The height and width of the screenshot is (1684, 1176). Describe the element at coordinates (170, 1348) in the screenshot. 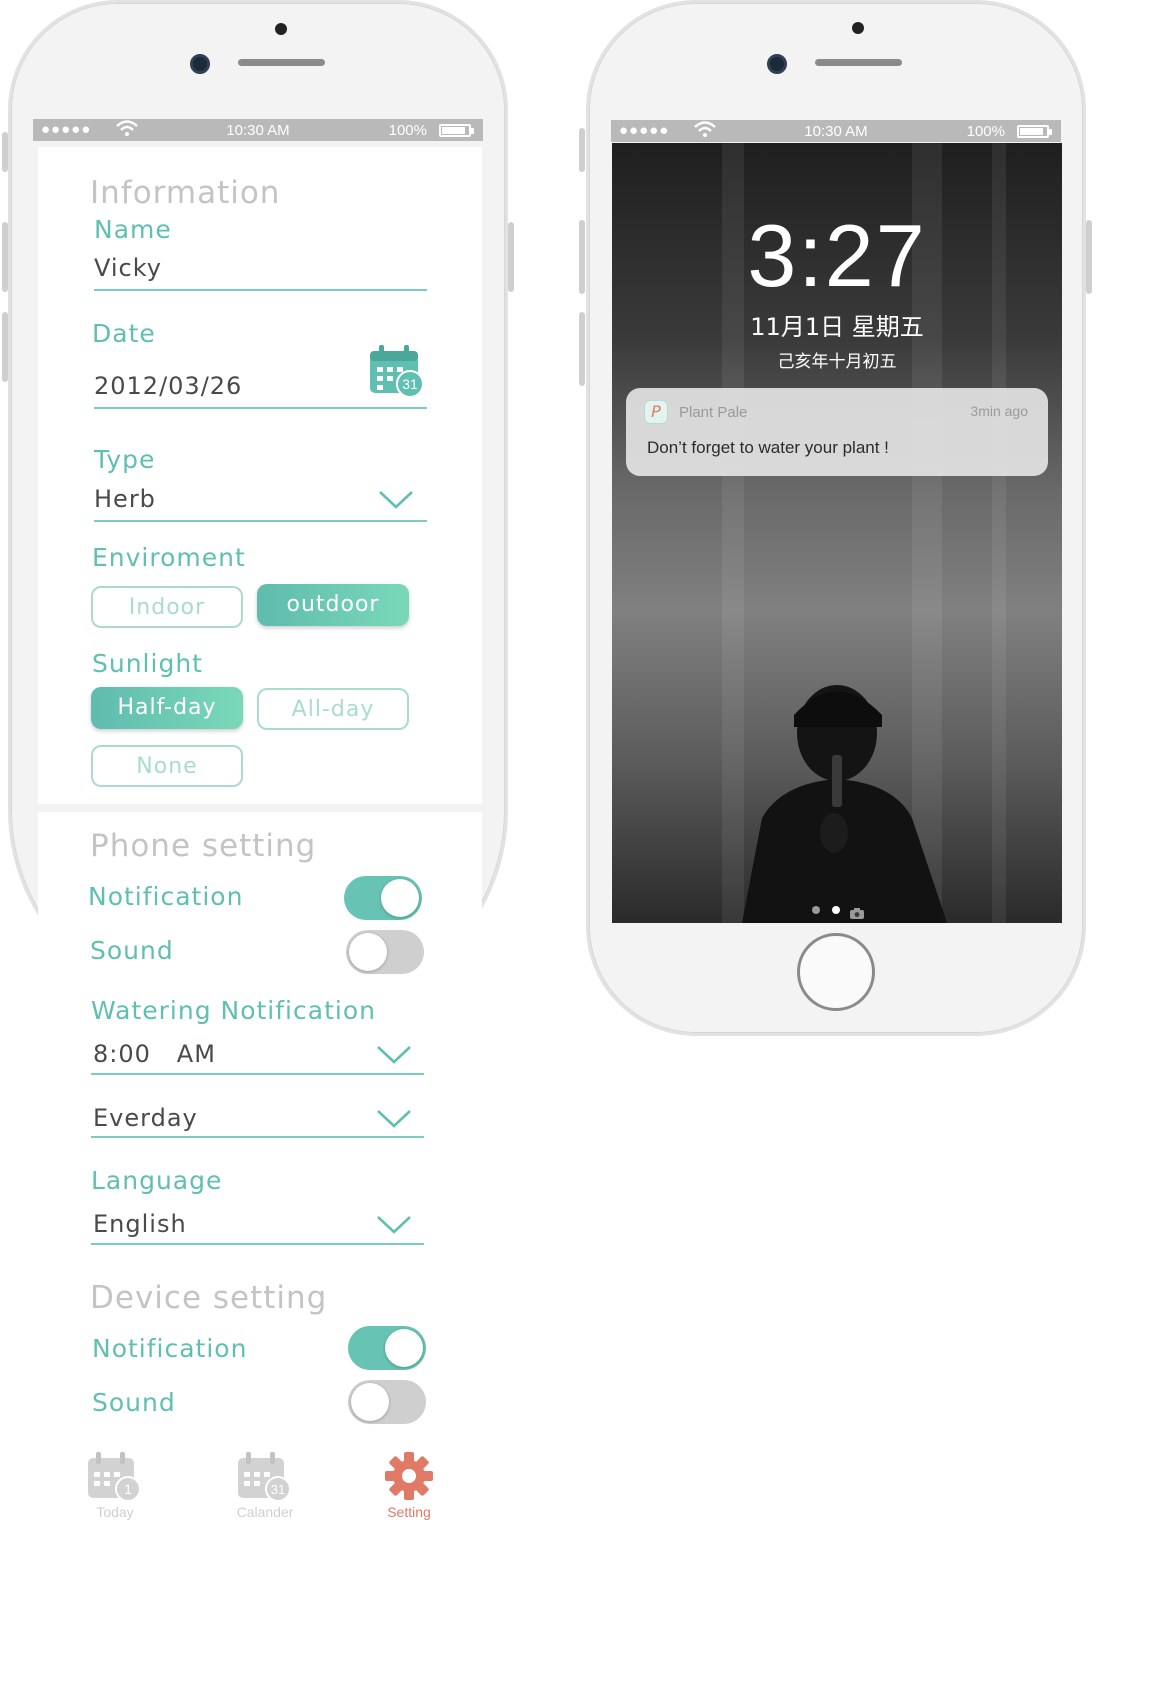

I see `device-notification-label: Notification` at that location.